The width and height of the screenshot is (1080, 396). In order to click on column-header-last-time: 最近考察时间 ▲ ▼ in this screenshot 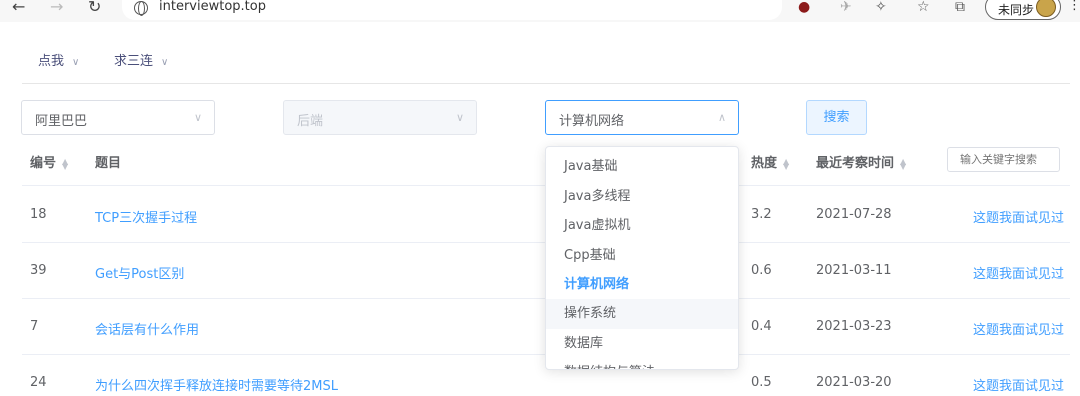, I will do `click(861, 161)`.